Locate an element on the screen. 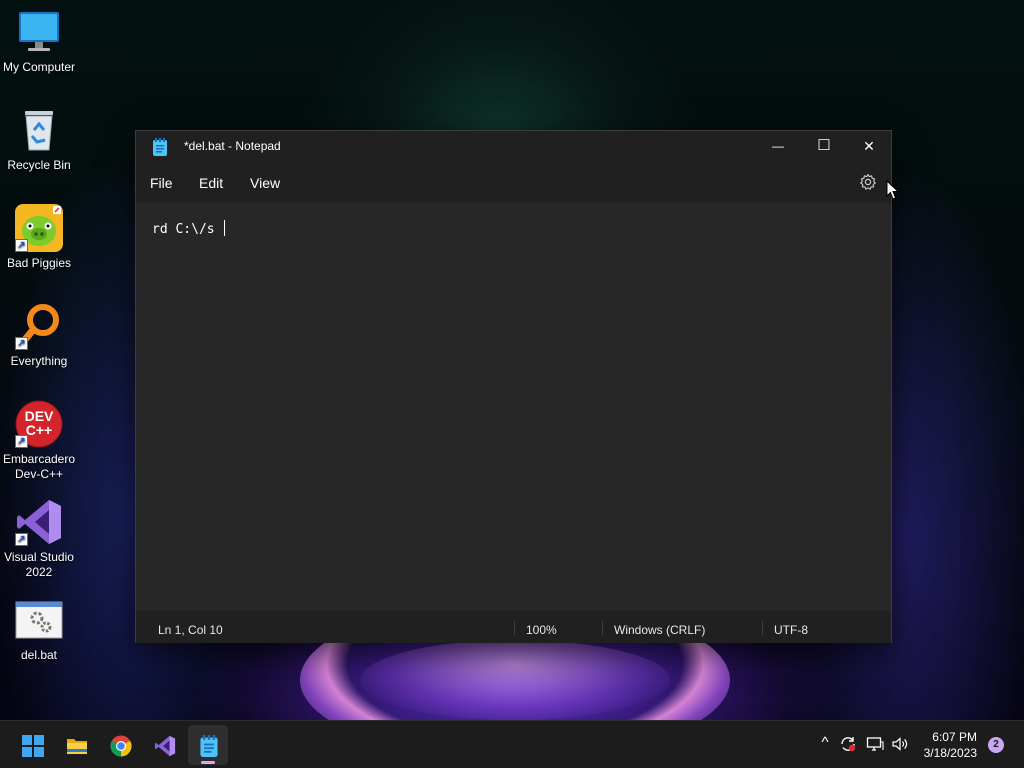  close-button: ✕ is located at coordinates (869, 147).